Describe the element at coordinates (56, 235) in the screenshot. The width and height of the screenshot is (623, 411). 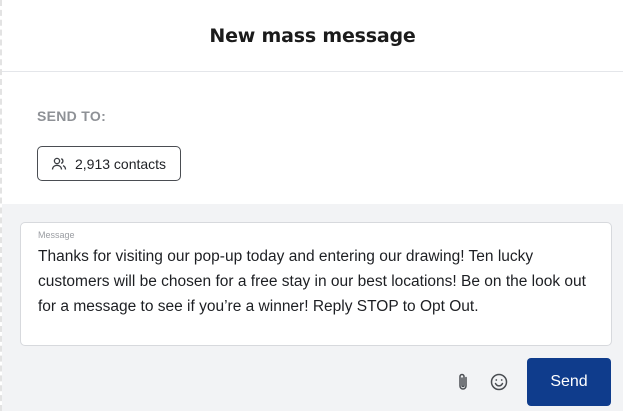
I see `message-field-label: Message` at that location.